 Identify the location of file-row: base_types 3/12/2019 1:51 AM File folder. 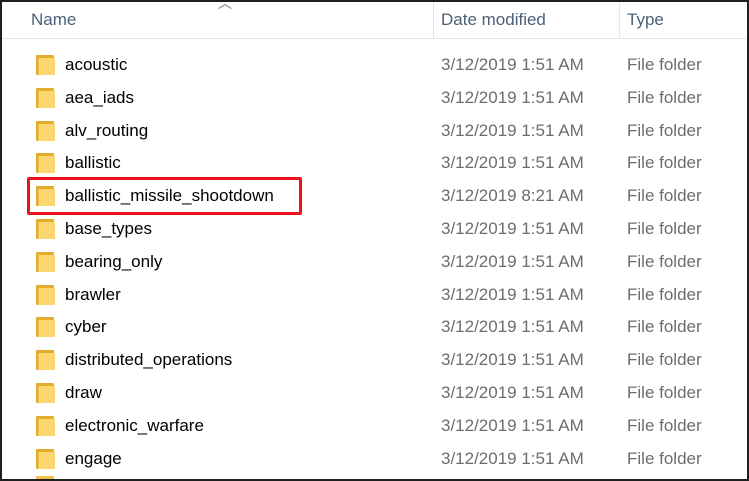
(374, 229).